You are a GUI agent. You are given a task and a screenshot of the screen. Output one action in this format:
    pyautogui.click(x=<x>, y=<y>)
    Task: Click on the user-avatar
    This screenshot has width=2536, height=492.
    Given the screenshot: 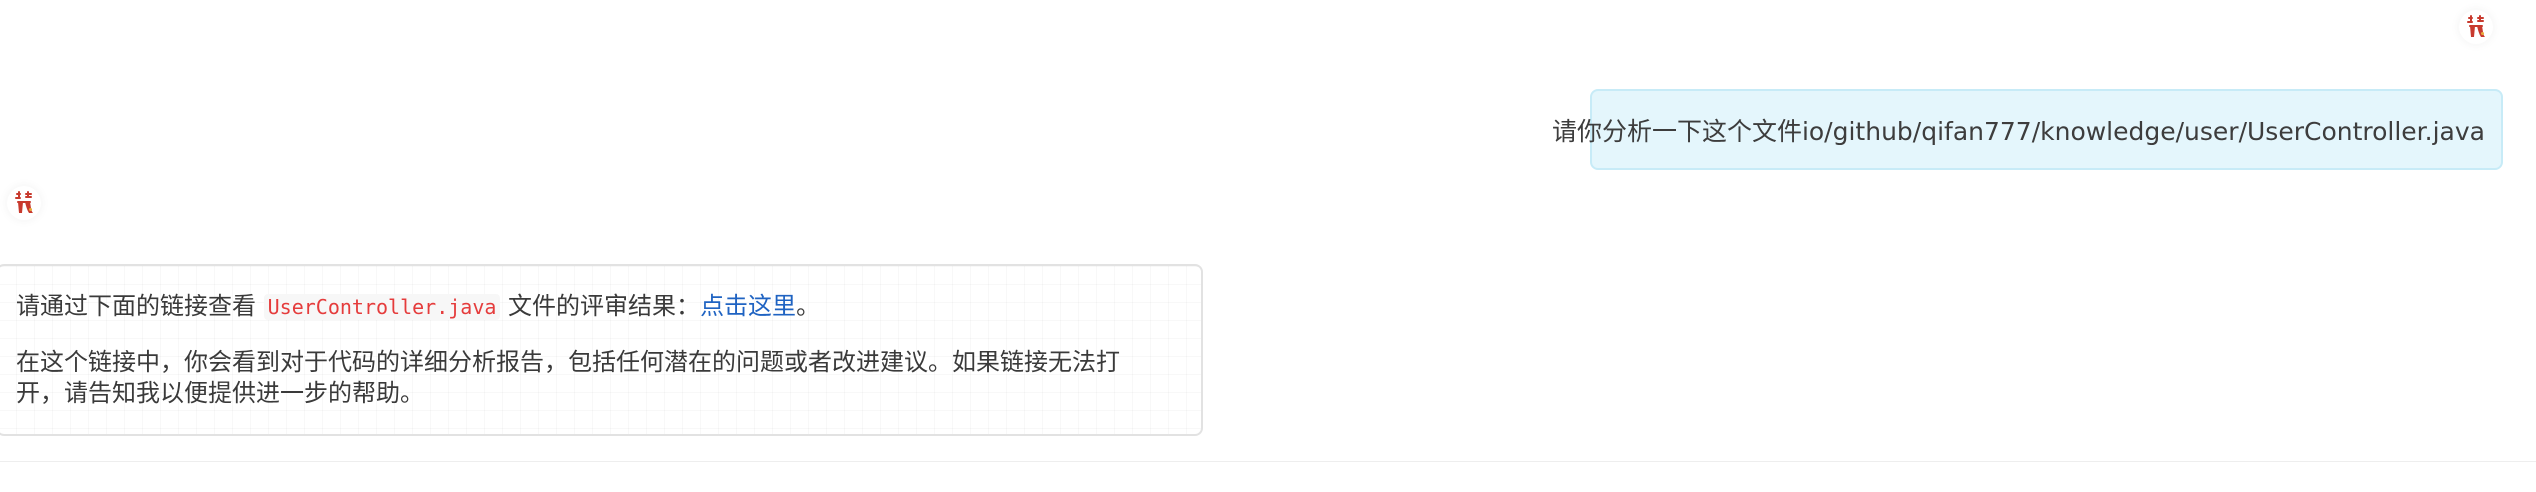 What is the action you would take?
    pyautogui.click(x=2476, y=27)
    